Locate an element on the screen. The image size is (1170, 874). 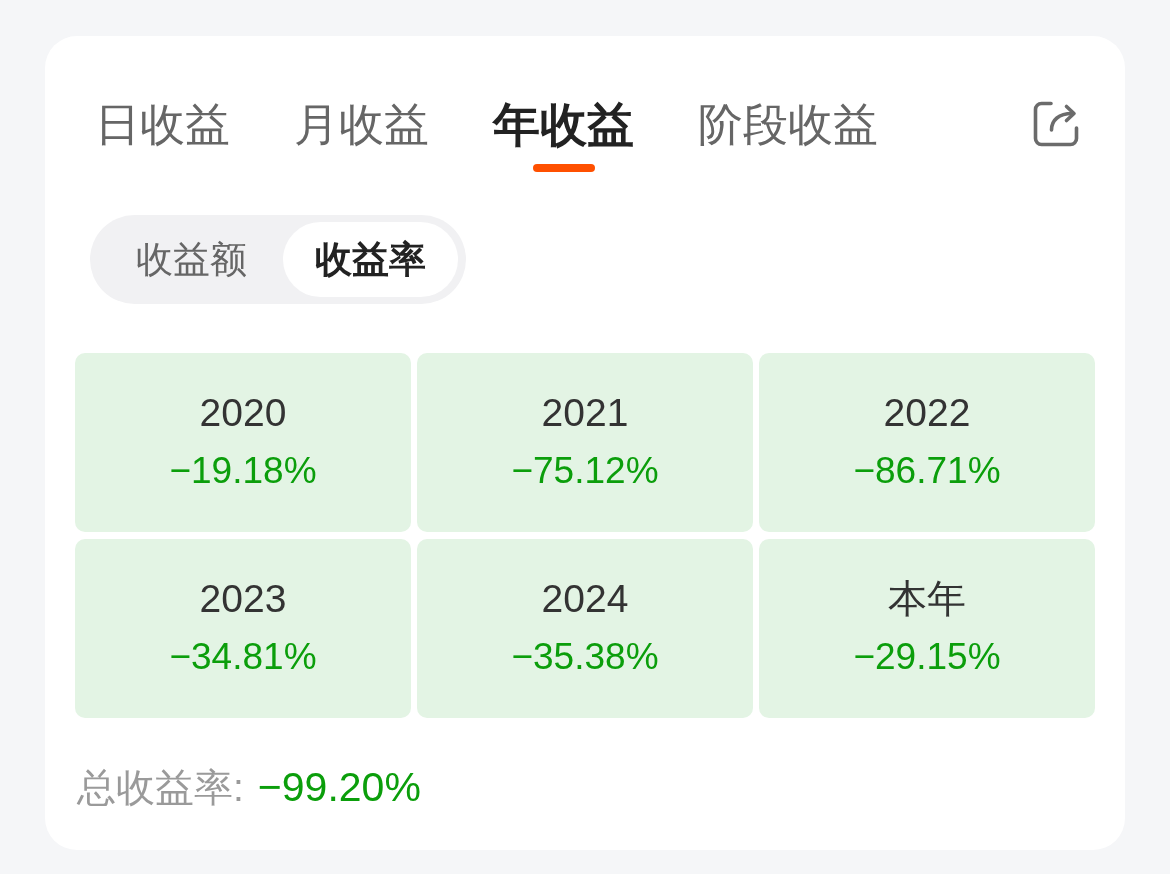
return-rate: −35.38% is located at coordinates (585, 656).